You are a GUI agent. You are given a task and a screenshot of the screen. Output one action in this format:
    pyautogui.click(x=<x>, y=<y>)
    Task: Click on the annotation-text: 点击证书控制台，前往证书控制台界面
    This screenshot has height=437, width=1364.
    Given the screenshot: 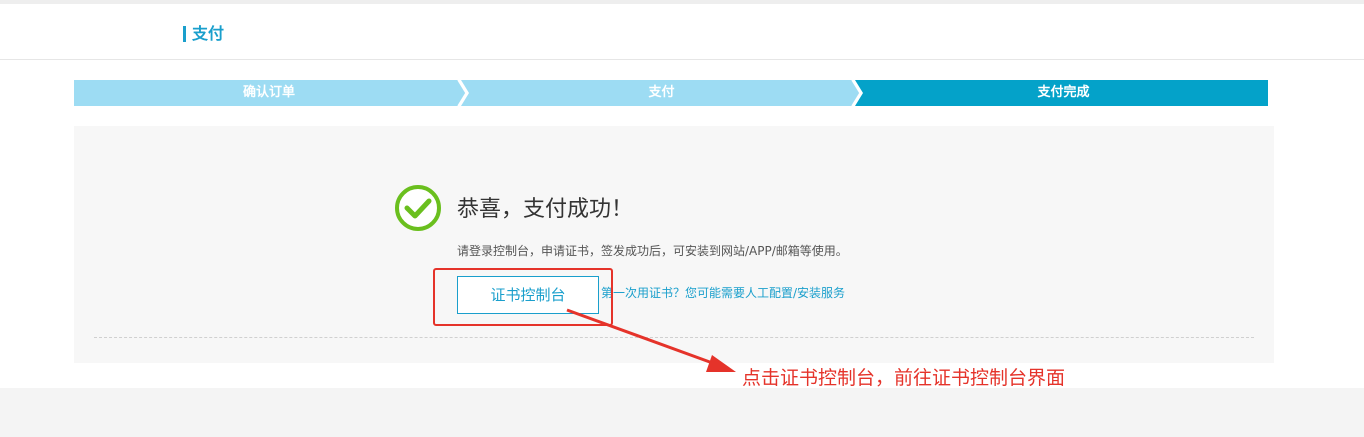 What is the action you would take?
    pyautogui.click(x=904, y=378)
    